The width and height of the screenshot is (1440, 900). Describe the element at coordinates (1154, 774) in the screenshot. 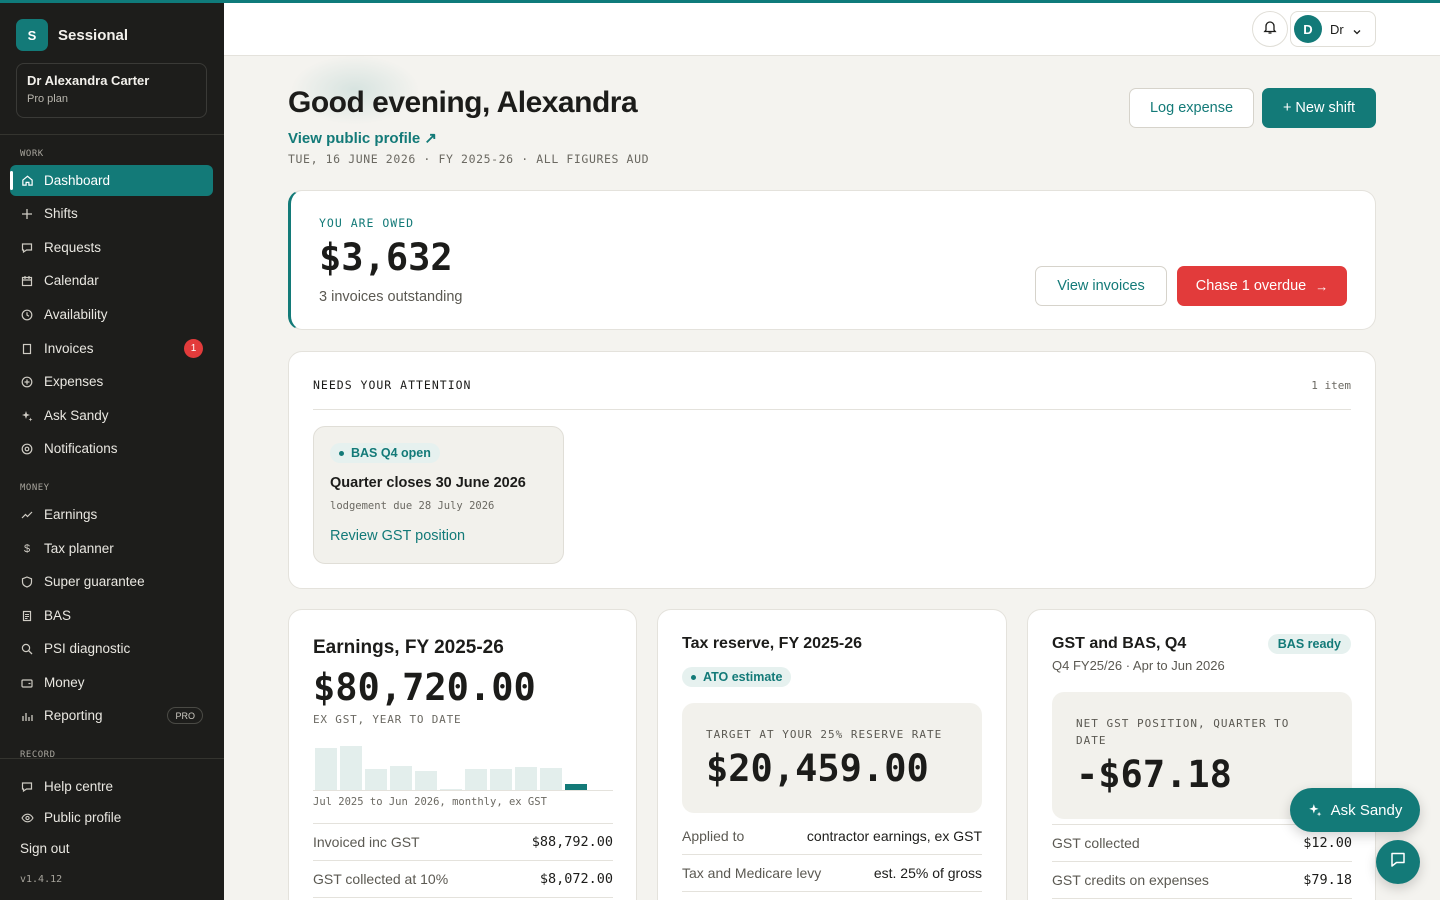

I see `gst-net-amount: -$67.18` at that location.